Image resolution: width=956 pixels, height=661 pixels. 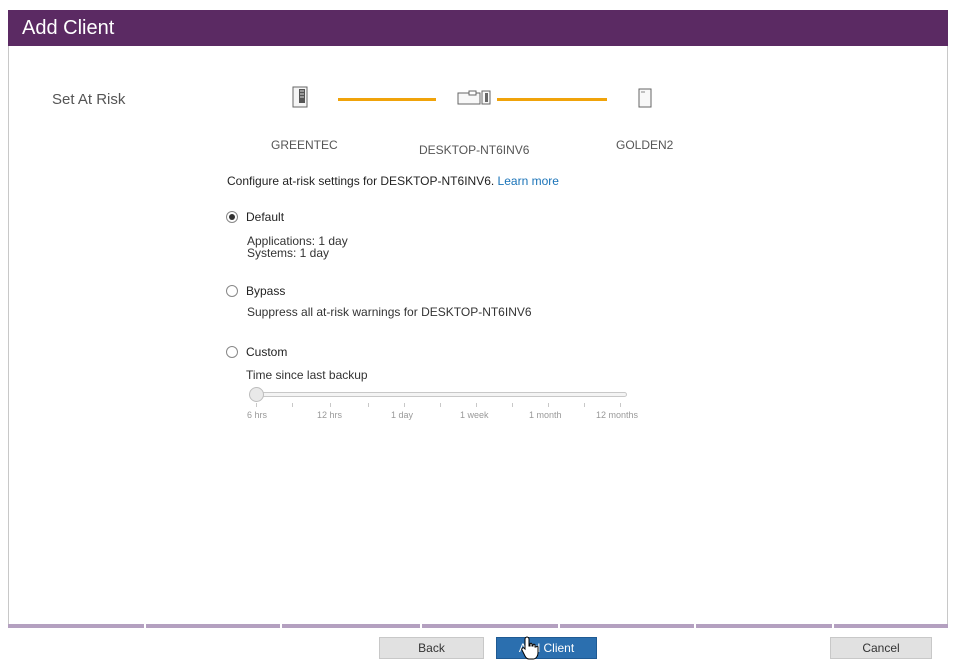 What do you see at coordinates (474, 415) in the screenshot?
I see `slider-tick-label: 1 week` at bounding box center [474, 415].